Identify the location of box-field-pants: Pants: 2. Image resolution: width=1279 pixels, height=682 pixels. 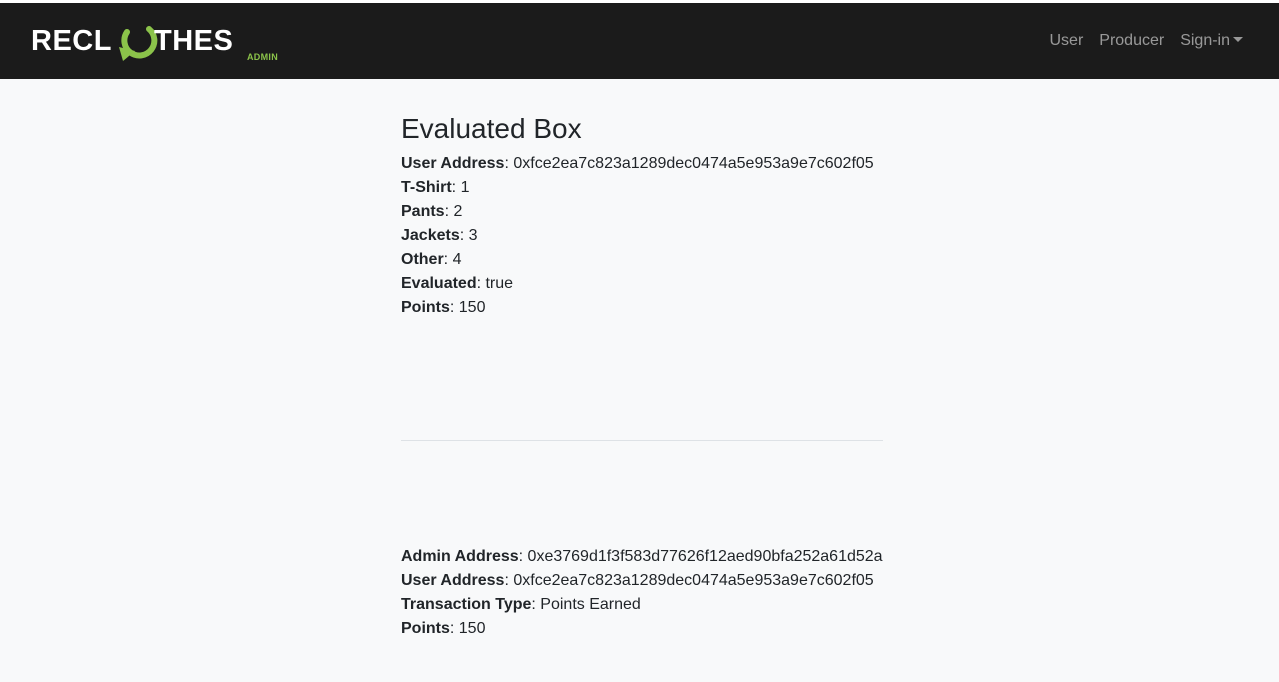
(431, 212).